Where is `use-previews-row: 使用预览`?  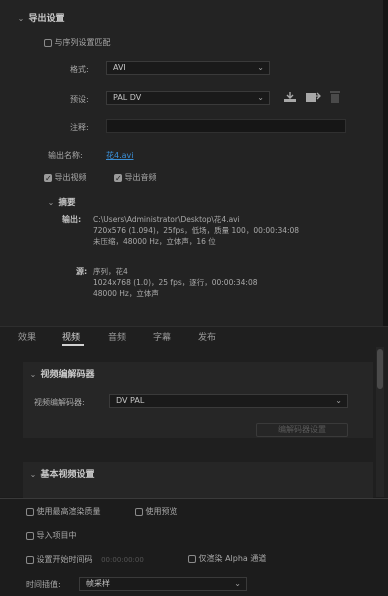
use-previews-row: 使用预览 is located at coordinates (156, 511).